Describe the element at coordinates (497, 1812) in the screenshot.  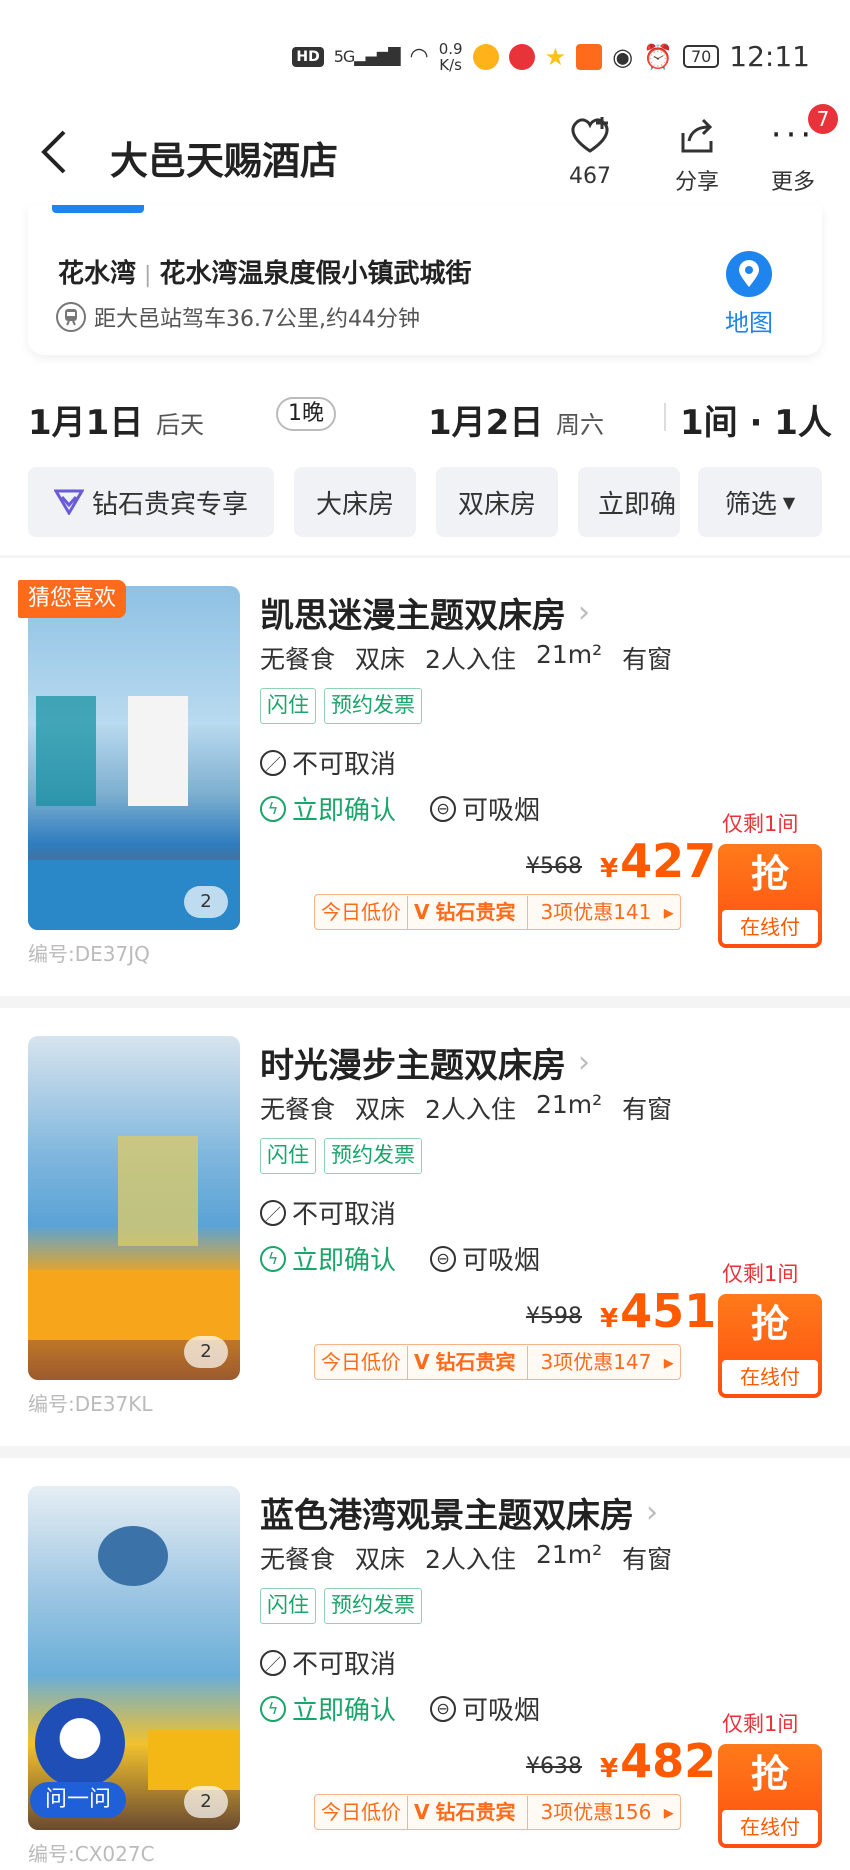
I see `promo-strip: 今日低价 V 钻石贵宾 3项优惠156 ▸` at that location.